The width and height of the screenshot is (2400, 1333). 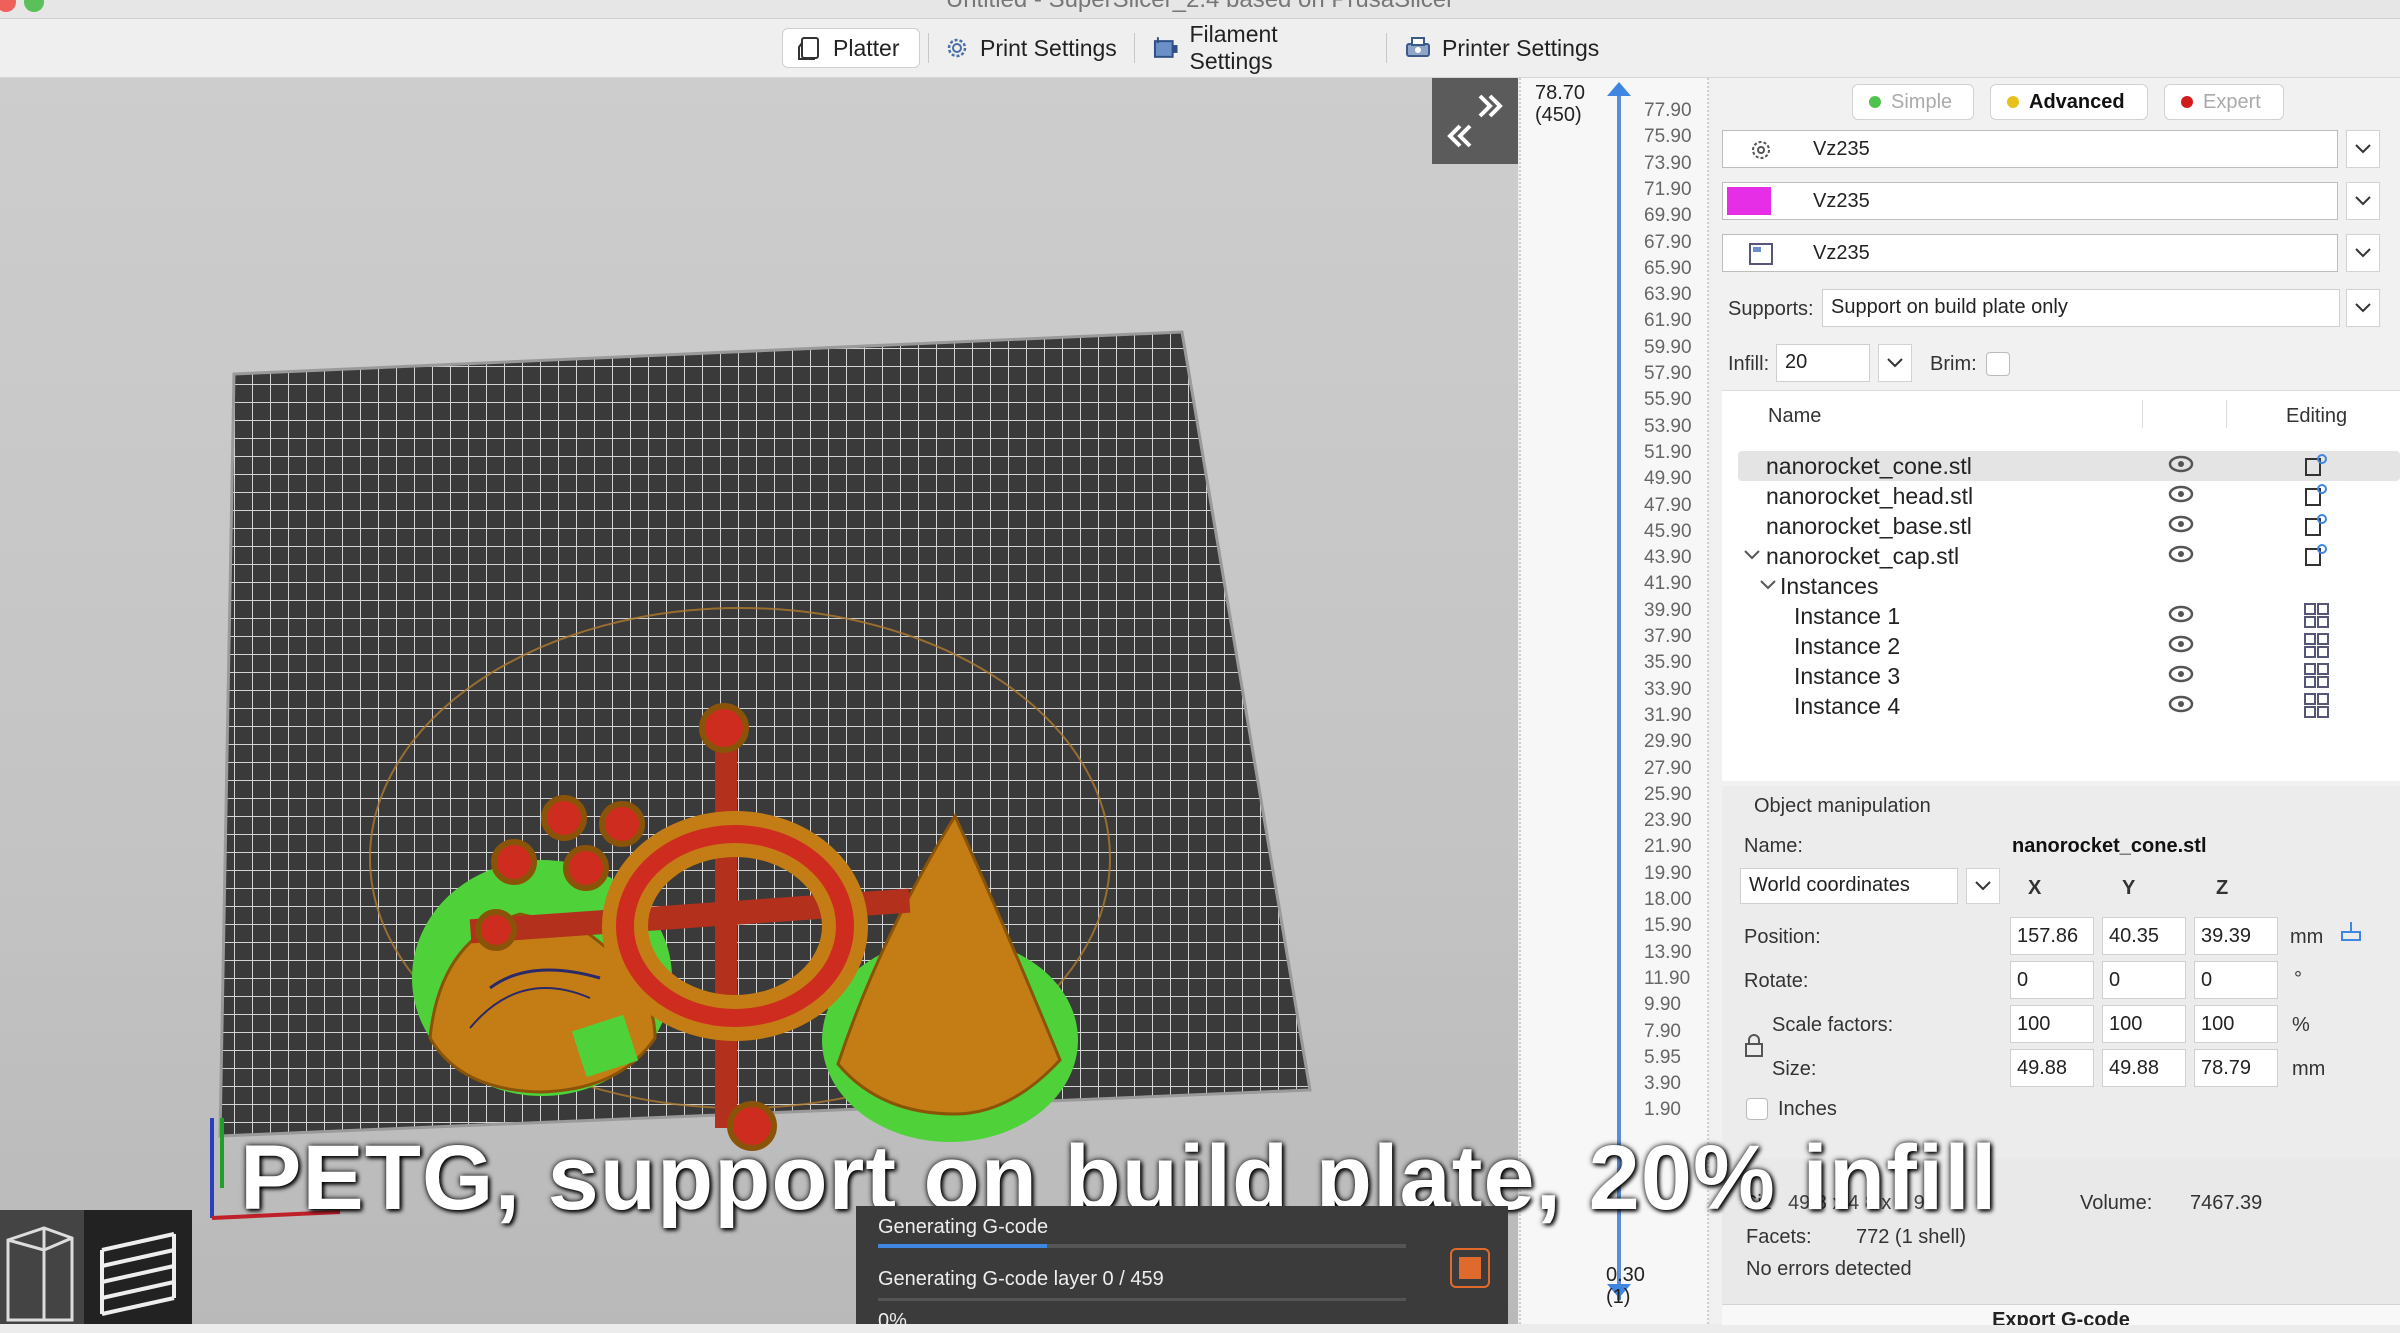 What do you see at coordinates (2236, 1024) in the screenshot?
I see `scale-z-input: 100` at bounding box center [2236, 1024].